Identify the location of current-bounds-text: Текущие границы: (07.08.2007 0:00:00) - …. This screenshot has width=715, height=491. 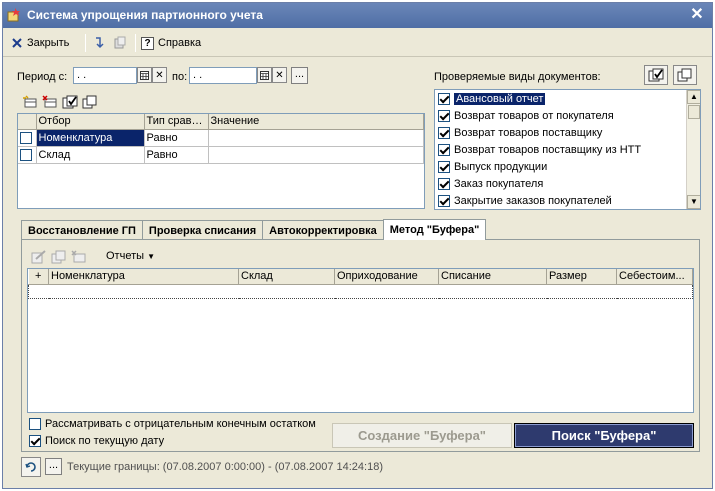
(225, 467).